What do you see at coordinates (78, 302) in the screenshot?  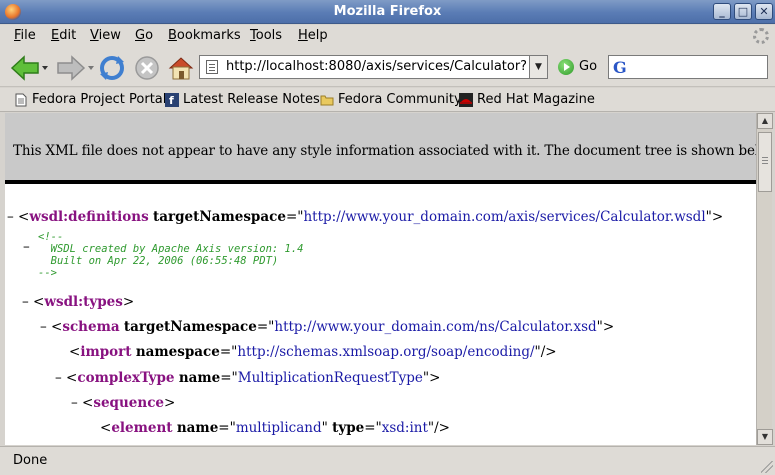 I see `xml-node-types: – <wsdl:types>` at bounding box center [78, 302].